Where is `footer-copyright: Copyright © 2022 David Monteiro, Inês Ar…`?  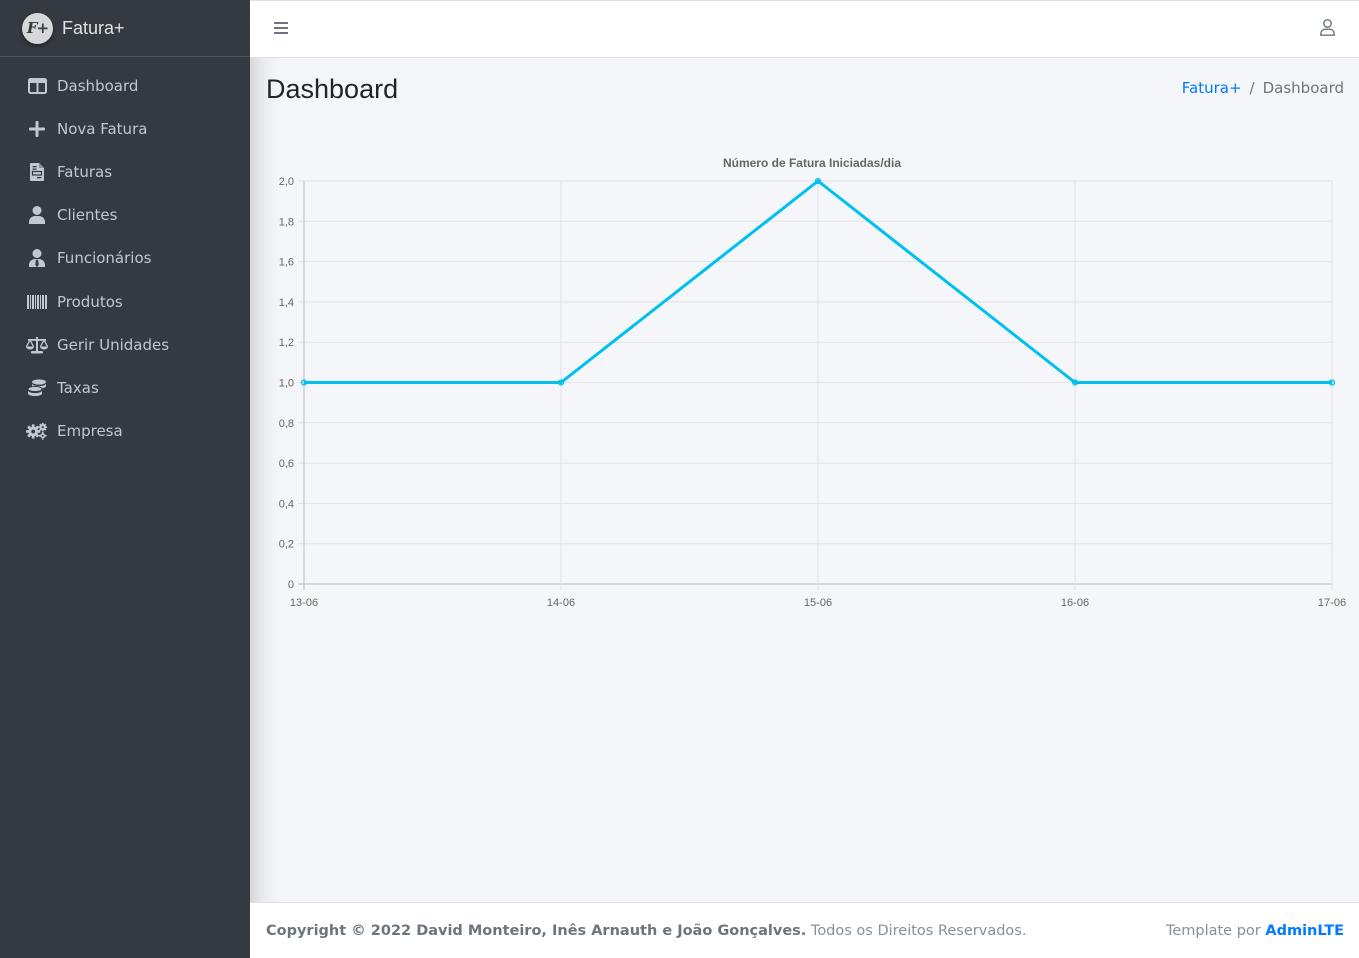 footer-copyright: Copyright © 2022 David Monteiro, Inês Ar… is located at coordinates (536, 930).